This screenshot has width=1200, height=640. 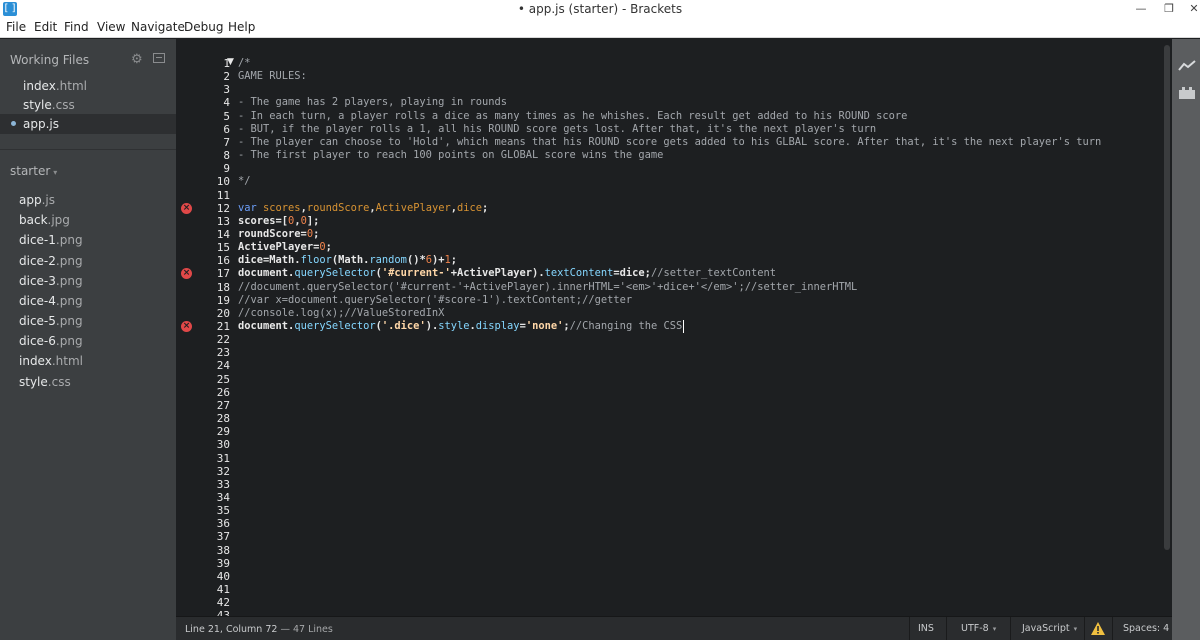 What do you see at coordinates (223, 603) in the screenshot?
I see `line-number: 42` at bounding box center [223, 603].